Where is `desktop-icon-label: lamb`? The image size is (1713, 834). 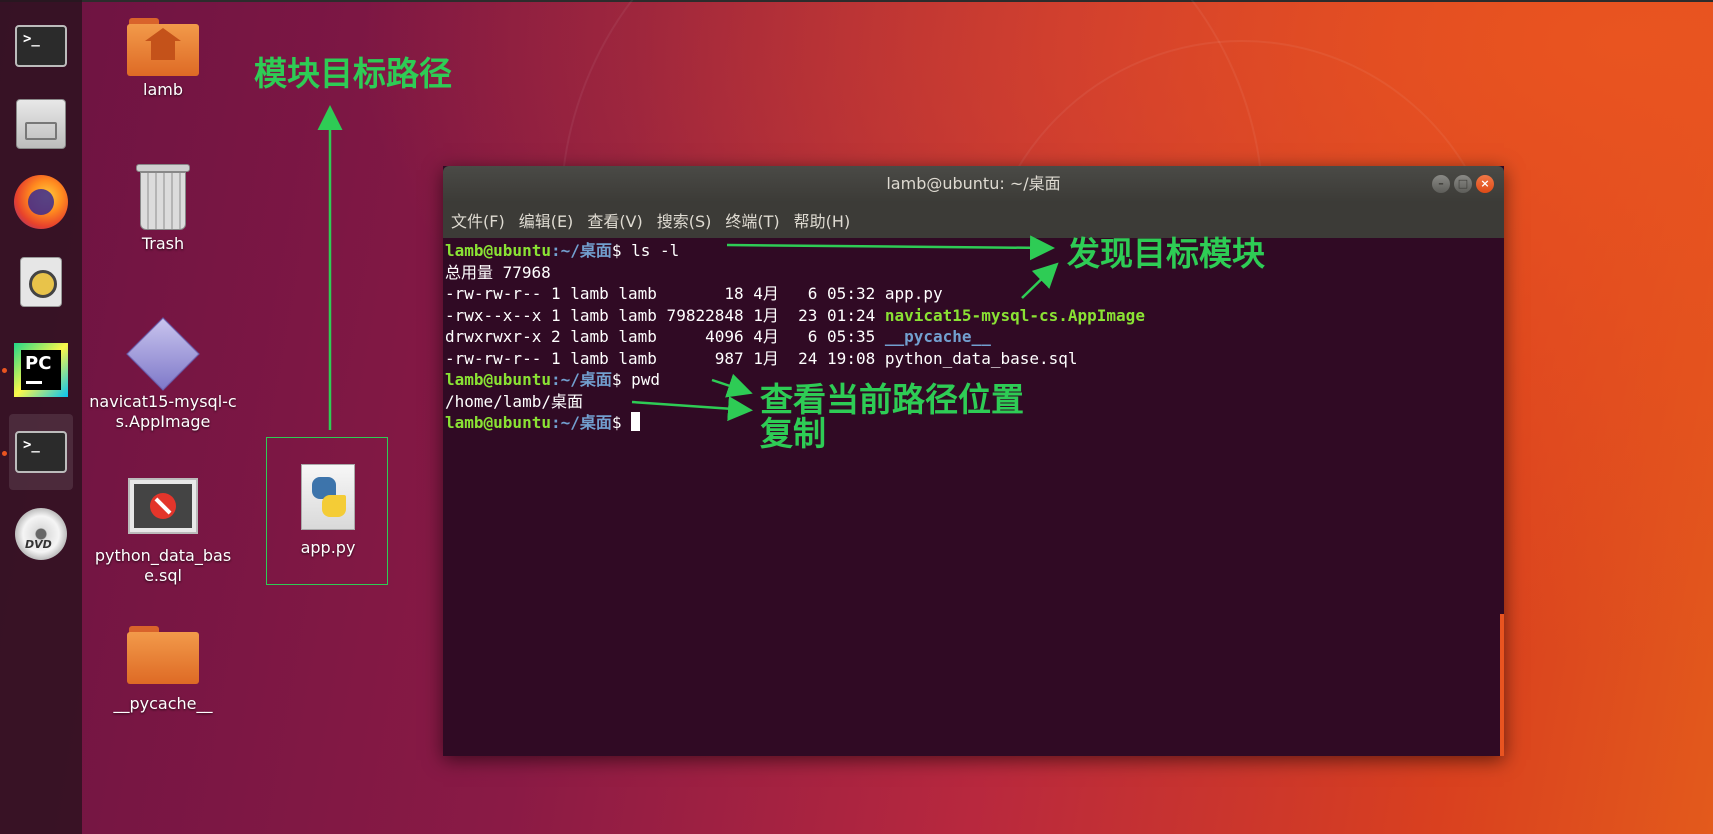
desktop-icon-label: lamb is located at coordinates (163, 89).